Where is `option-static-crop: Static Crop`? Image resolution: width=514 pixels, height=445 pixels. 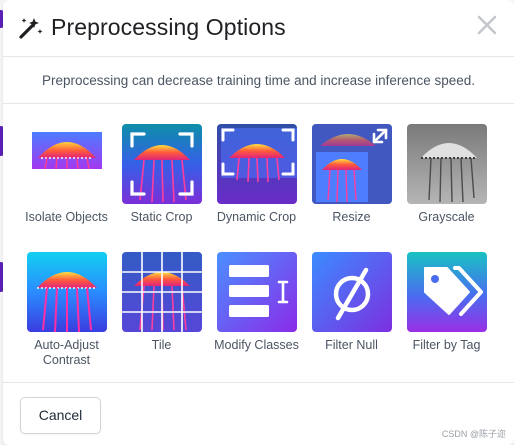 option-static-crop: Static Crop is located at coordinates (161, 174).